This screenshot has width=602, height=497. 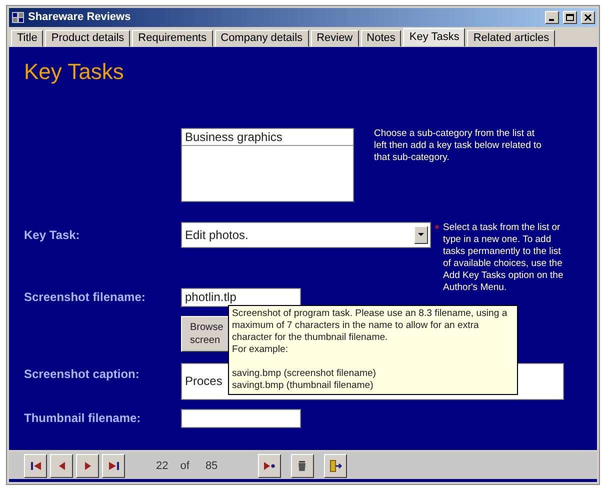 I want to click on hint-text: Choose a sub-category from the list at left then add a key task below related to that sub-category., so click(x=458, y=146).